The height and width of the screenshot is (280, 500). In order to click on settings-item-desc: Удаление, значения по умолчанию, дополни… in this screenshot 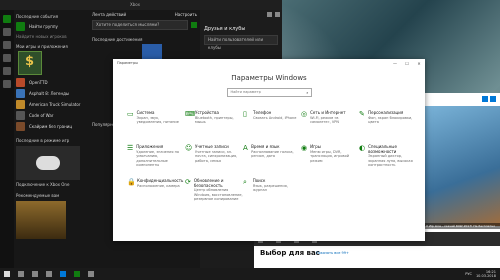, I will do `click(158, 158)`.